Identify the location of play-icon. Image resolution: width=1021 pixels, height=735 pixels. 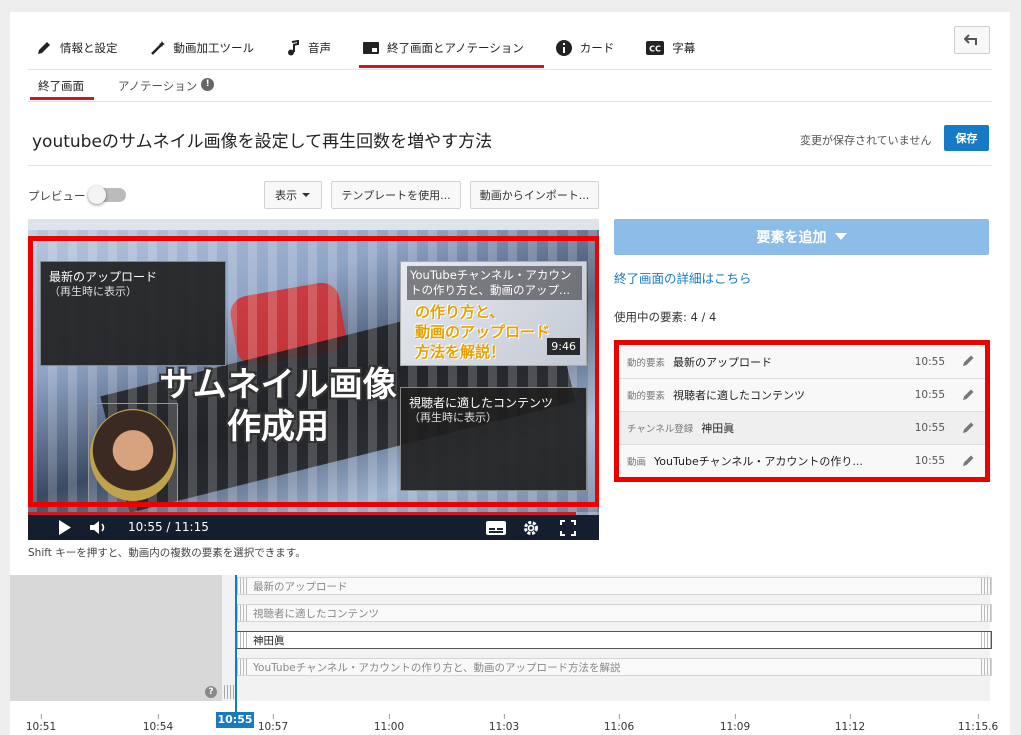
(65, 527).